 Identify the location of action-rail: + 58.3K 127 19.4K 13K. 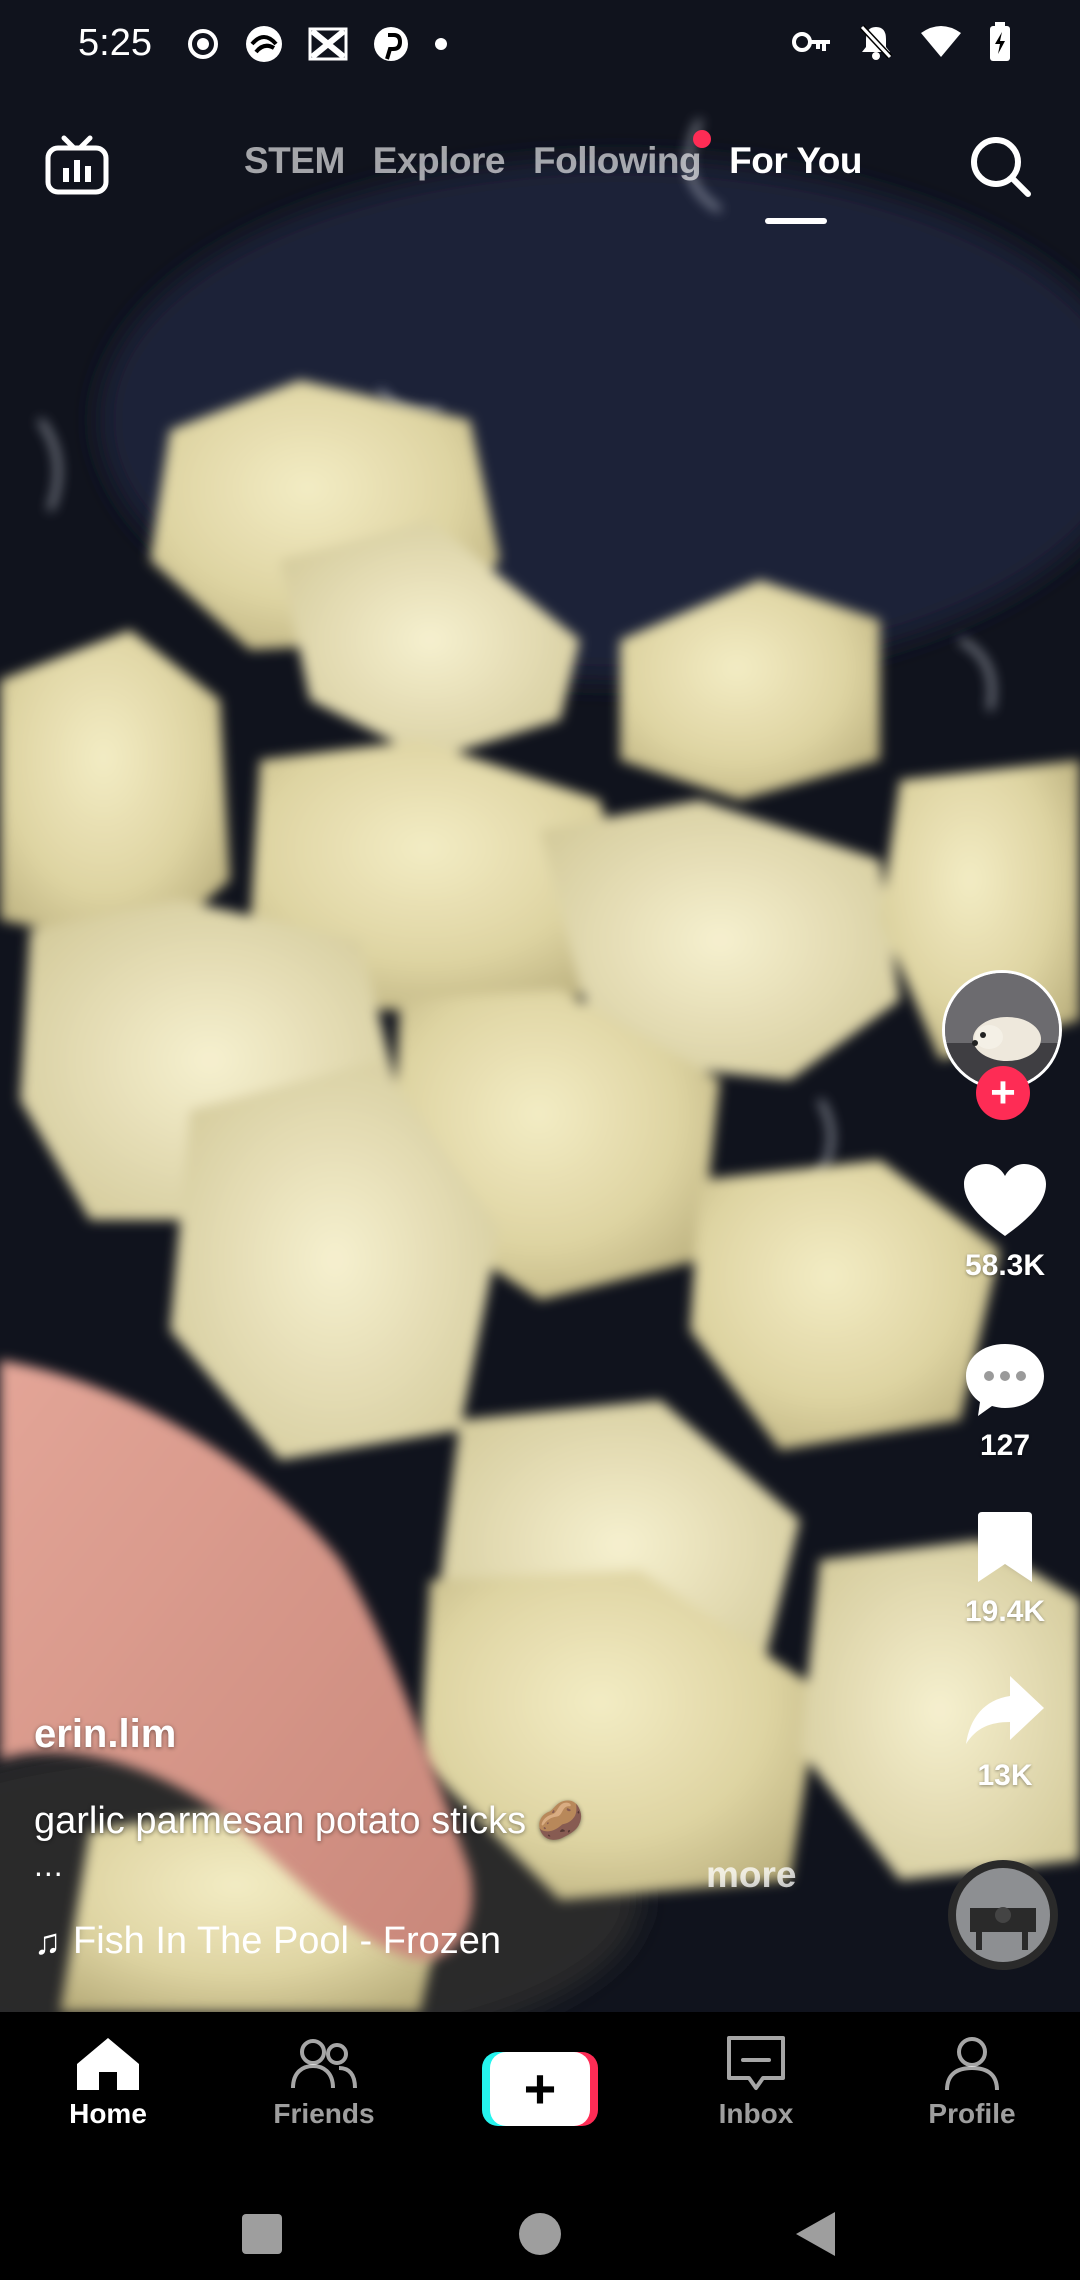
(1005, 1470).